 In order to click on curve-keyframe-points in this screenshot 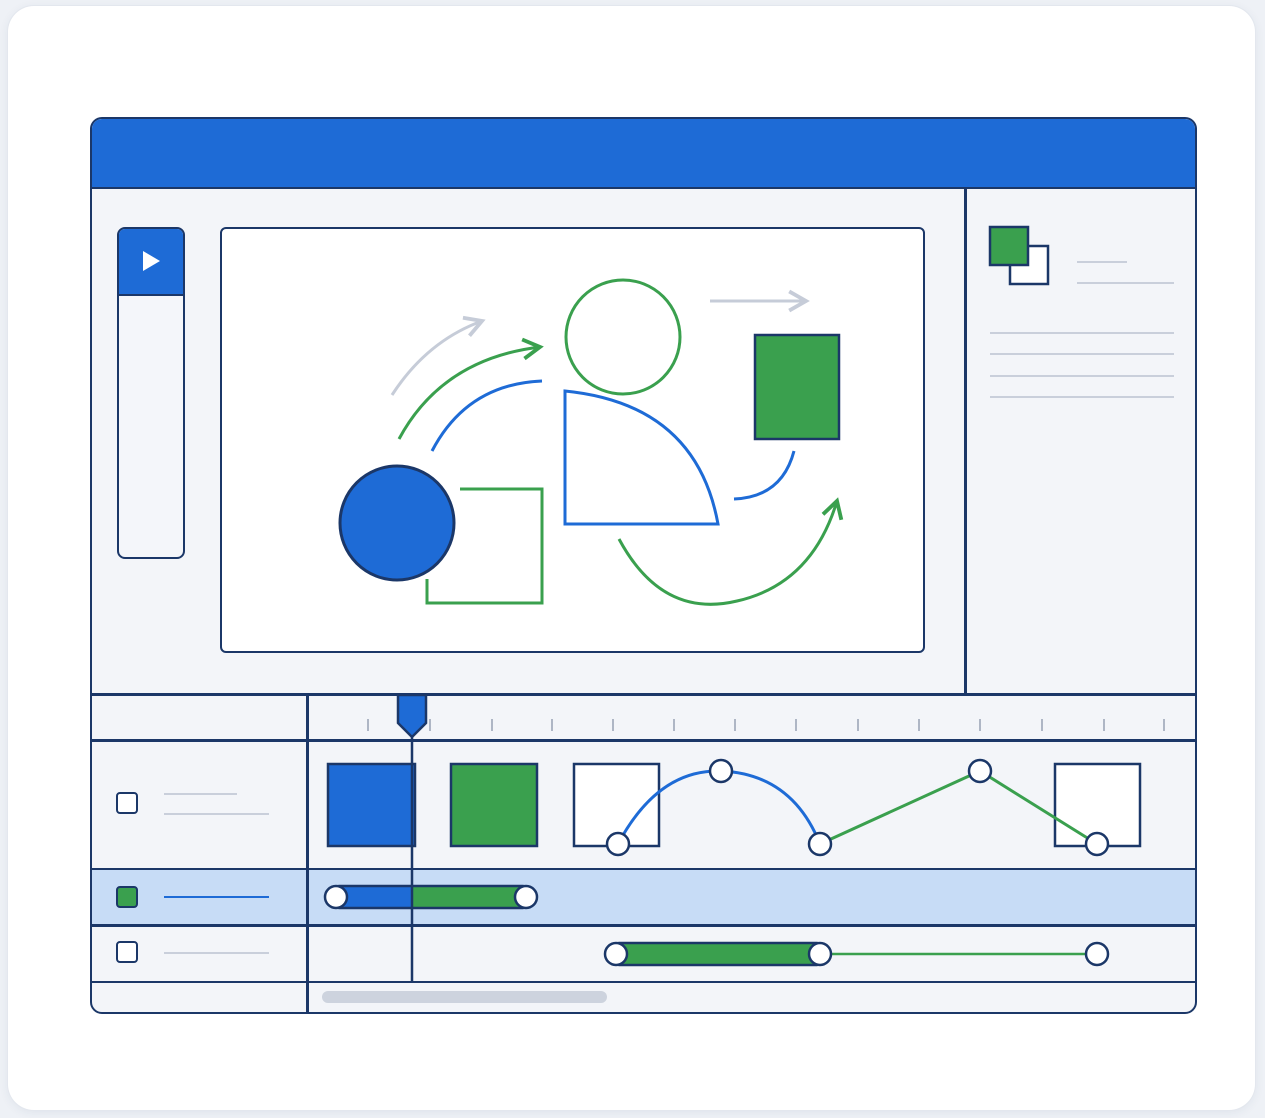, I will do `click(857, 807)`.